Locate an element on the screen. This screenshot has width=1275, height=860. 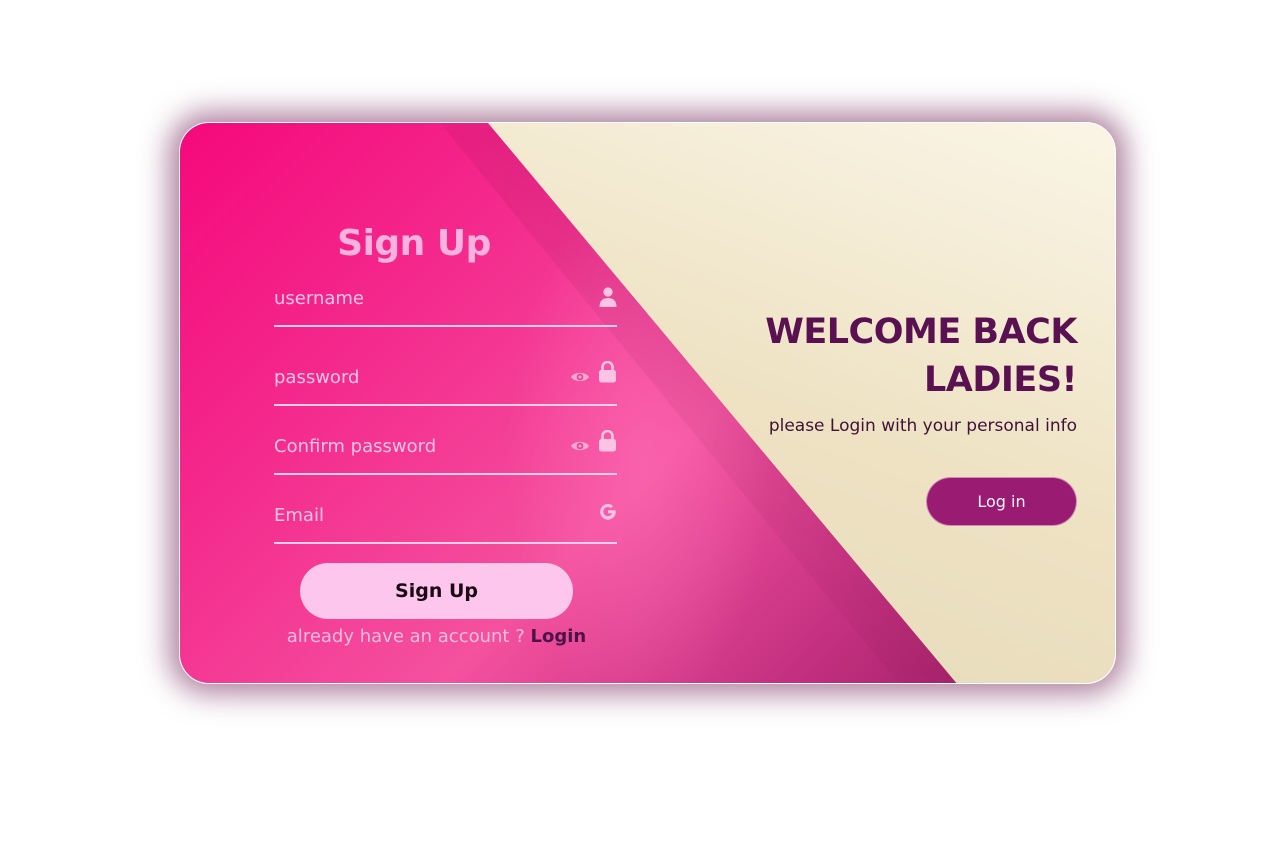
signup-button: Sign Up is located at coordinates (436, 591).